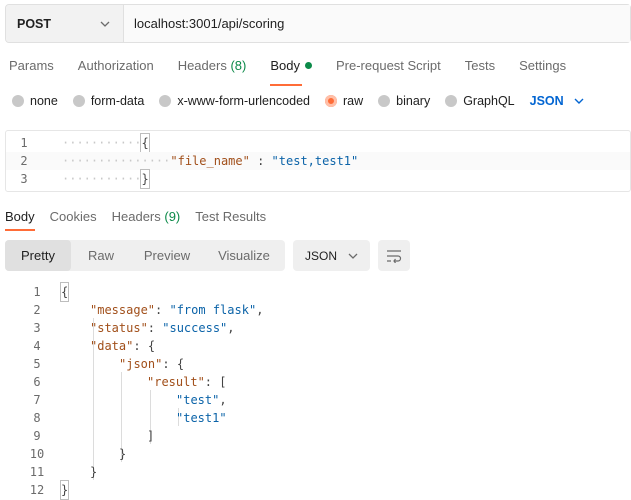  Describe the element at coordinates (480, 101) in the screenshot. I see `radio-graphql: GraphQL` at that location.